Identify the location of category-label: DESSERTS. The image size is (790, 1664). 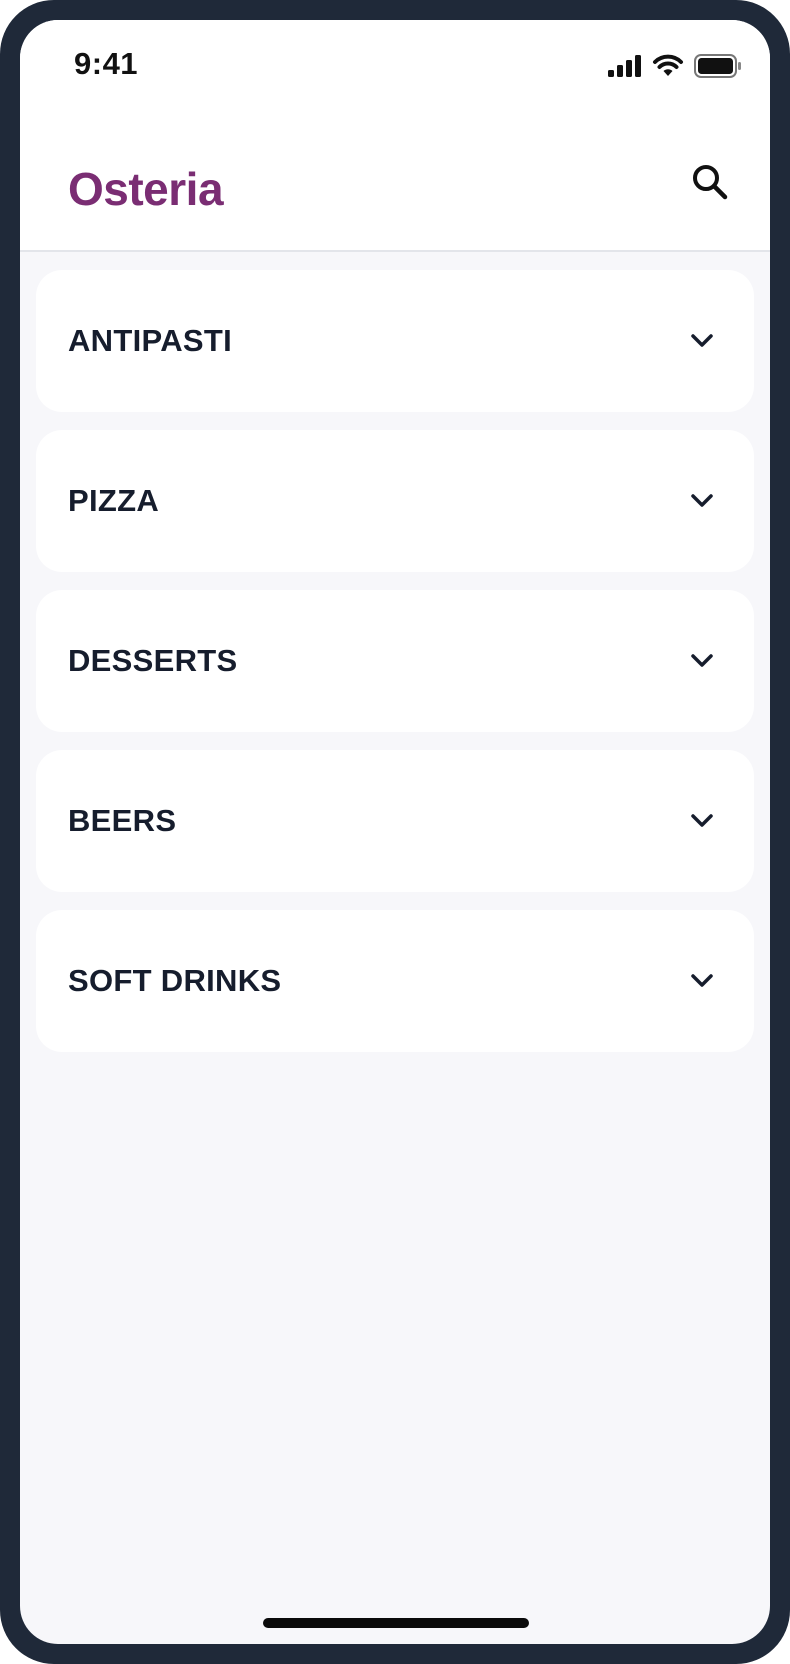
(153, 660).